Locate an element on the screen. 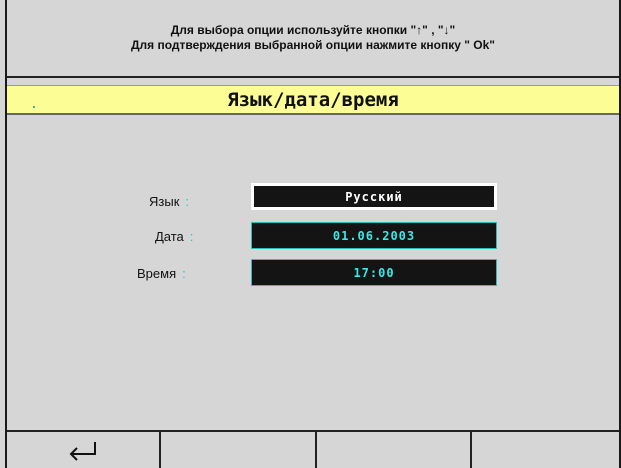  date-field: 01.06.2003 is located at coordinates (374, 235).